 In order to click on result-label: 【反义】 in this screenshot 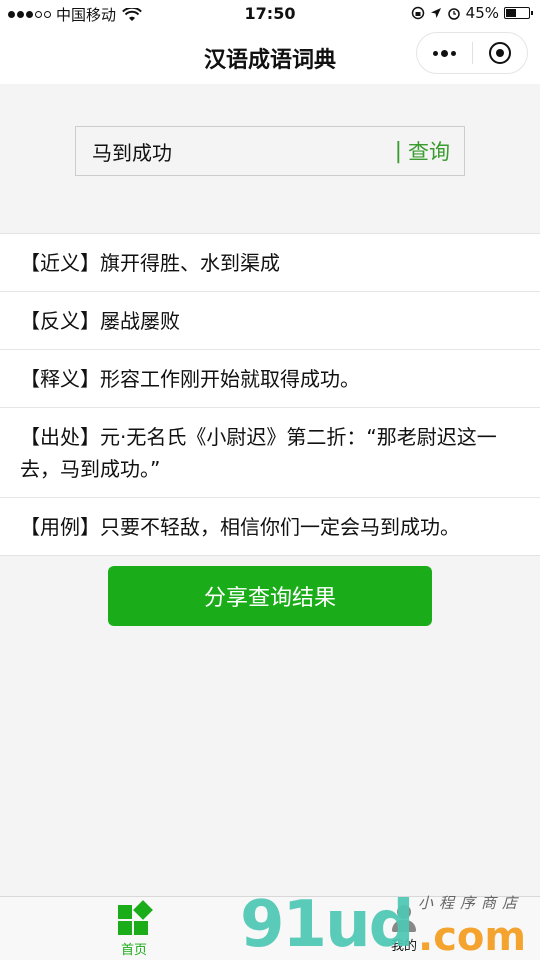, I will do `click(60, 321)`.